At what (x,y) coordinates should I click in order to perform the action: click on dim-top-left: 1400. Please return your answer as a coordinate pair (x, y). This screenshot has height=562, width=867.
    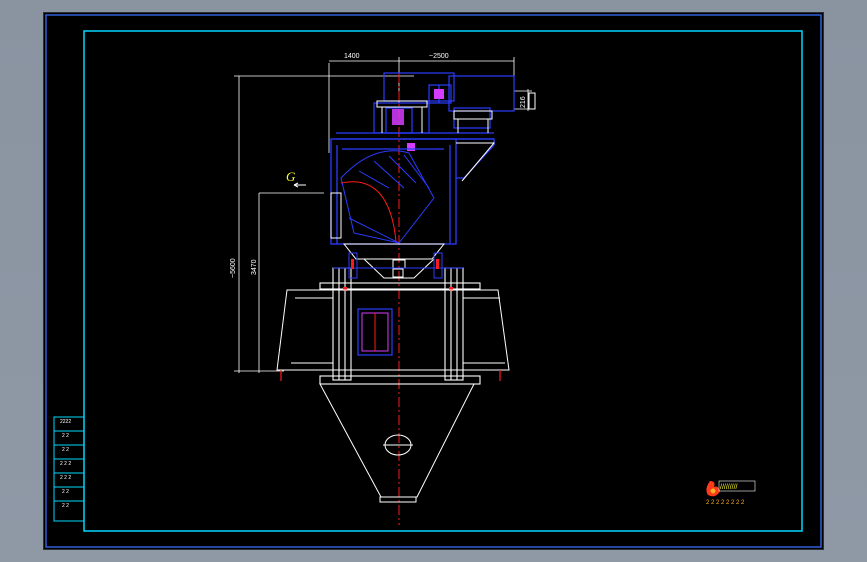
    Looking at the image, I should click on (352, 56).